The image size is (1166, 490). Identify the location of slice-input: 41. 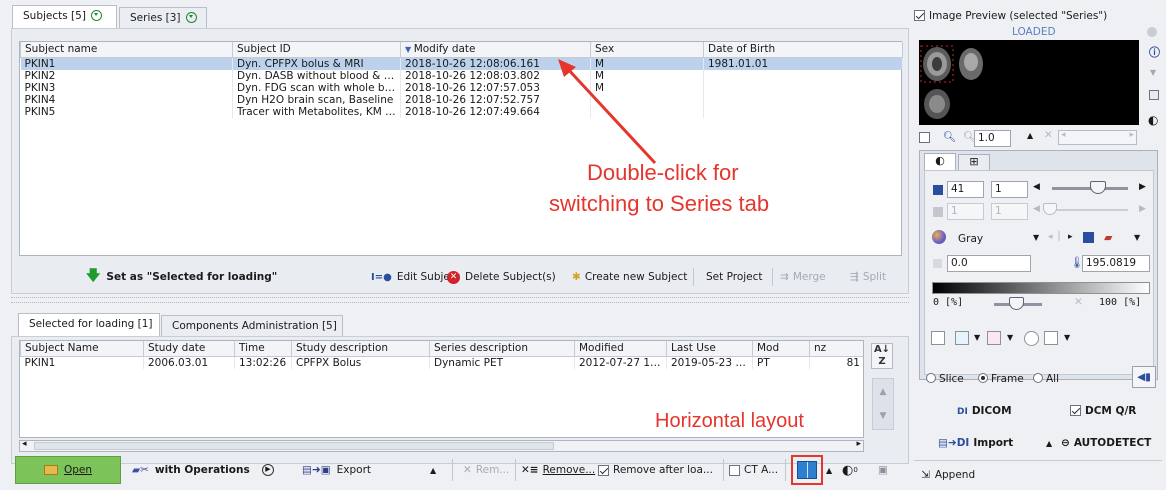
(965, 189).